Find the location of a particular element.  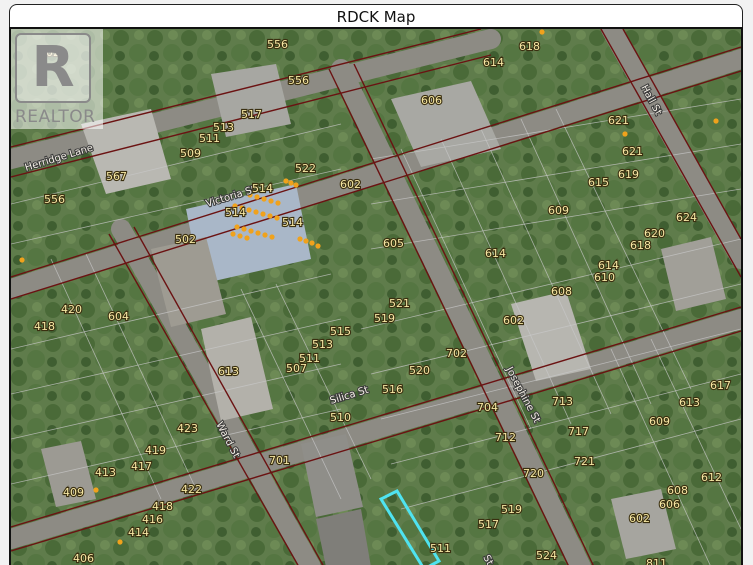

lot-number-label: 811 is located at coordinates (656, 561).